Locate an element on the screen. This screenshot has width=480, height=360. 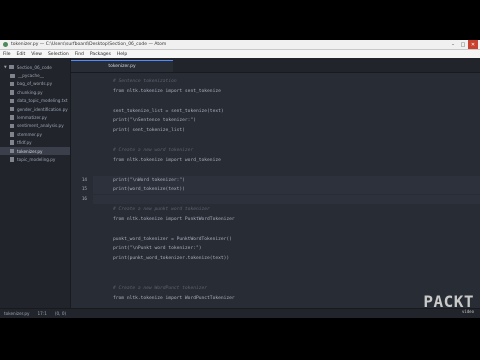
code-line: sent_tokenize_list = sent_tokenize(text) is located at coordinates (168, 111).